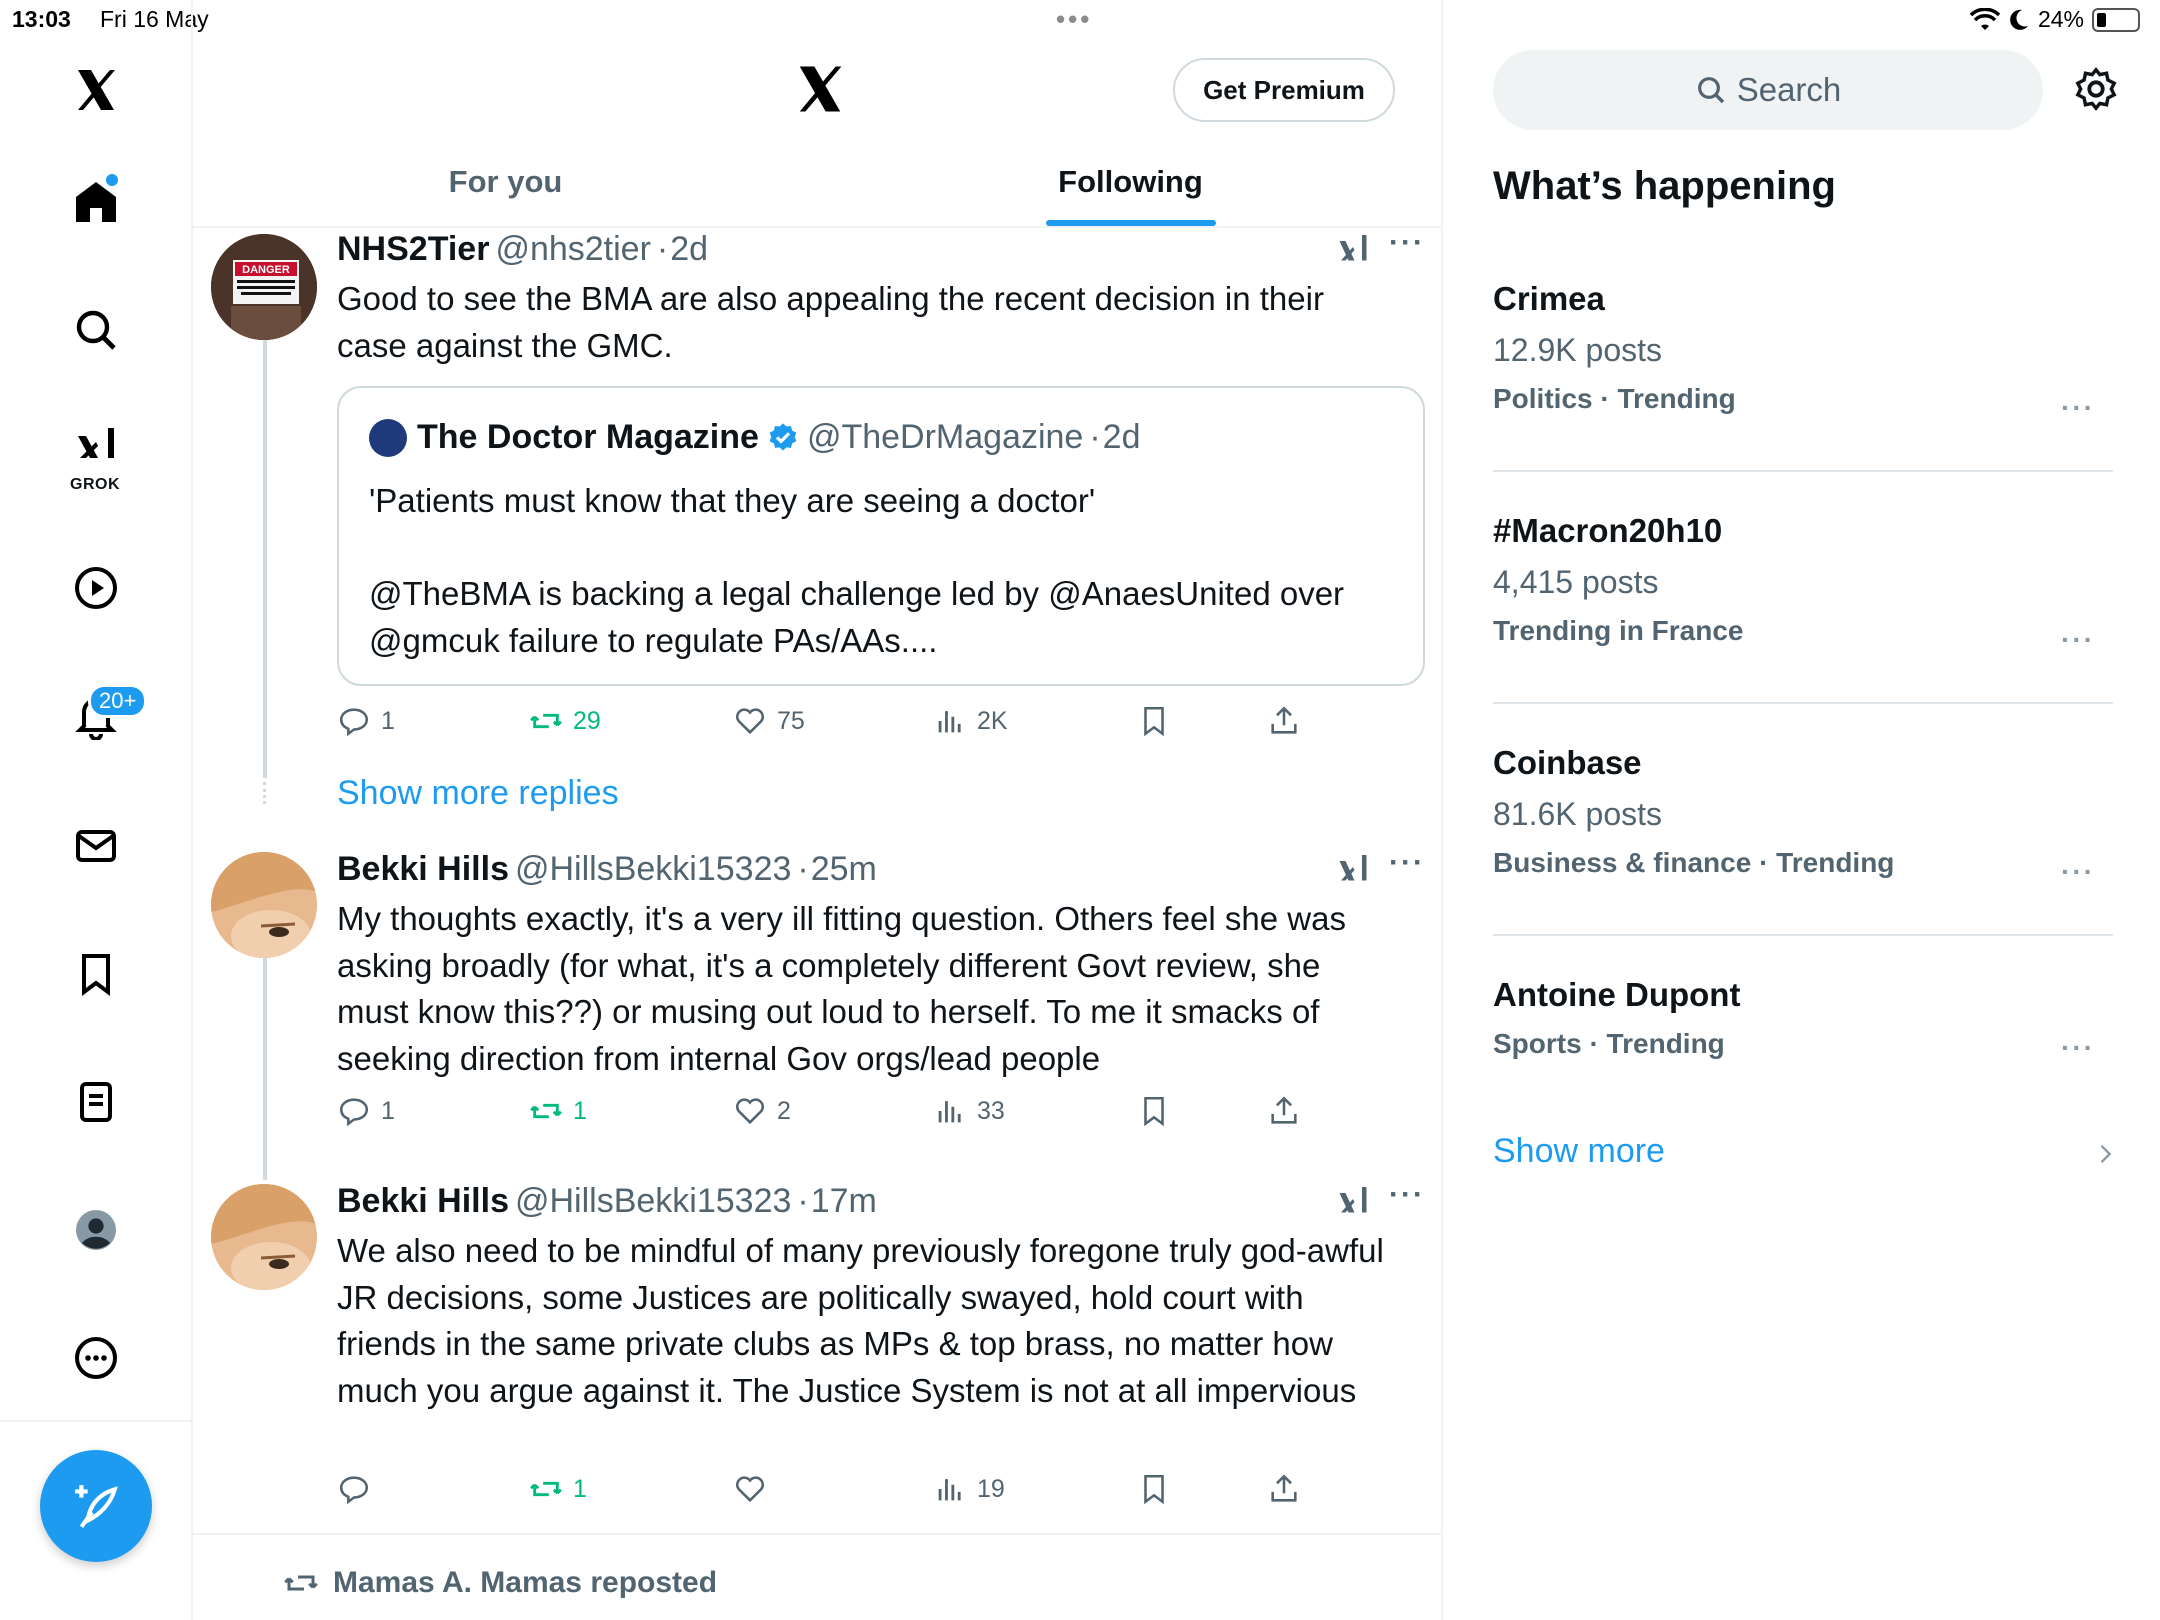 This screenshot has width=2160, height=1620. What do you see at coordinates (969, 1489) in the screenshot?
I see `views-button: 19` at bounding box center [969, 1489].